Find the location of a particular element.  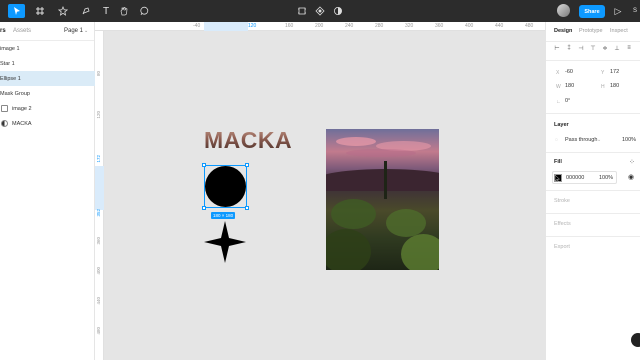

ruler-left: 80 120 172 352 360 400 440 480 is located at coordinates (99, 195).